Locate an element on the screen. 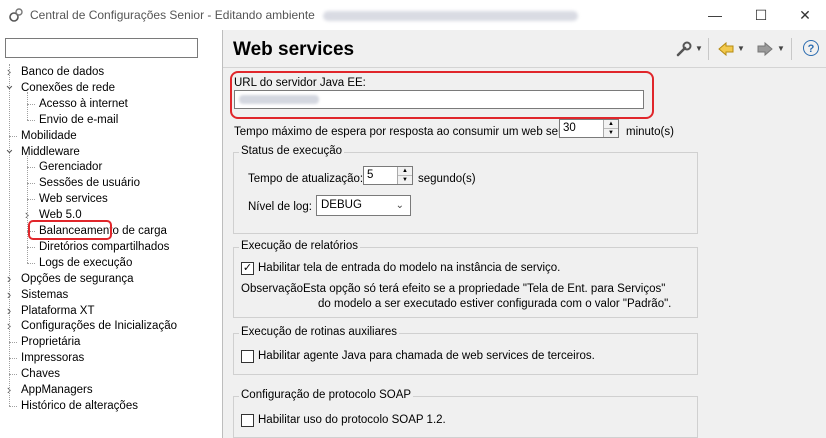  tree-item: Middleware is located at coordinates (50, 152).